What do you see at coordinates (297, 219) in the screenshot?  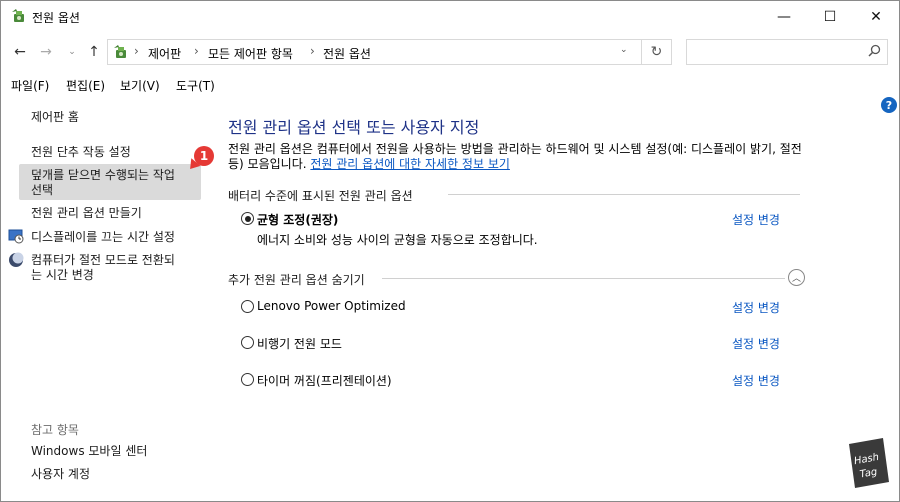 I see `plan-balanced-name: 균형 조정(권장)` at bounding box center [297, 219].